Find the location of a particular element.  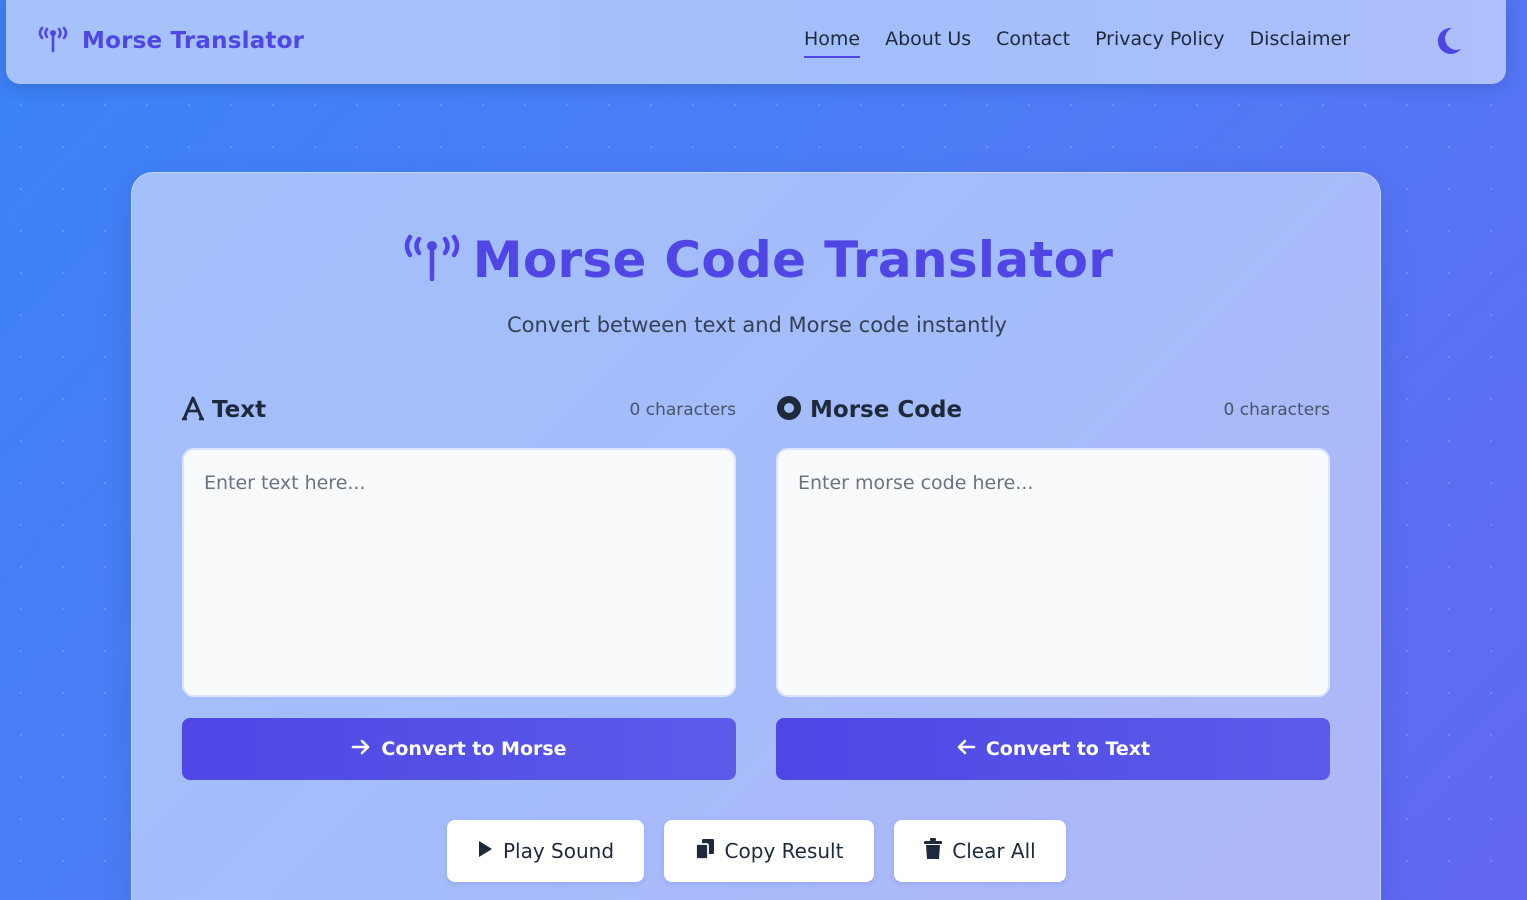

clear-all-button: Clear All is located at coordinates (980, 851).